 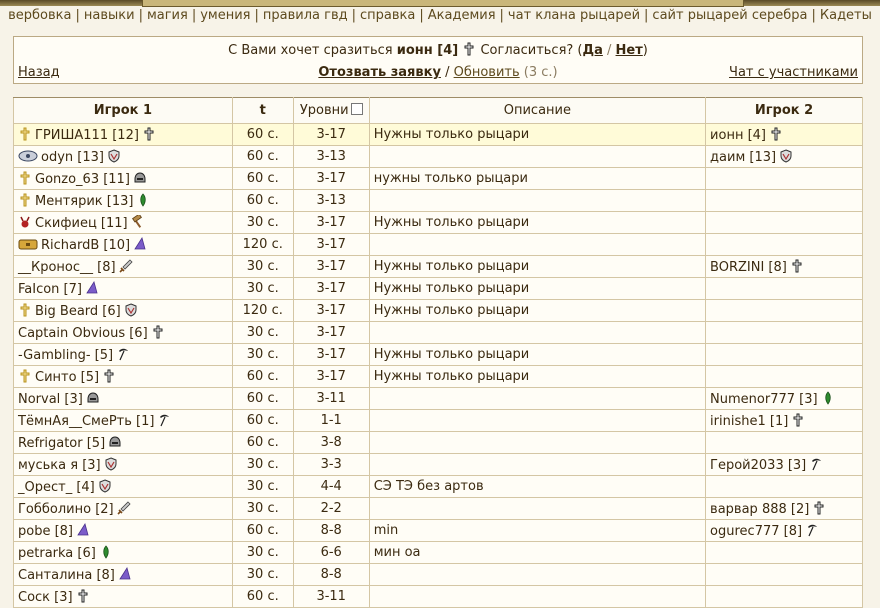 What do you see at coordinates (438, 442) in the screenshot?
I see `table-row: Refrigator [5] 60 с. 3-8` at bounding box center [438, 442].